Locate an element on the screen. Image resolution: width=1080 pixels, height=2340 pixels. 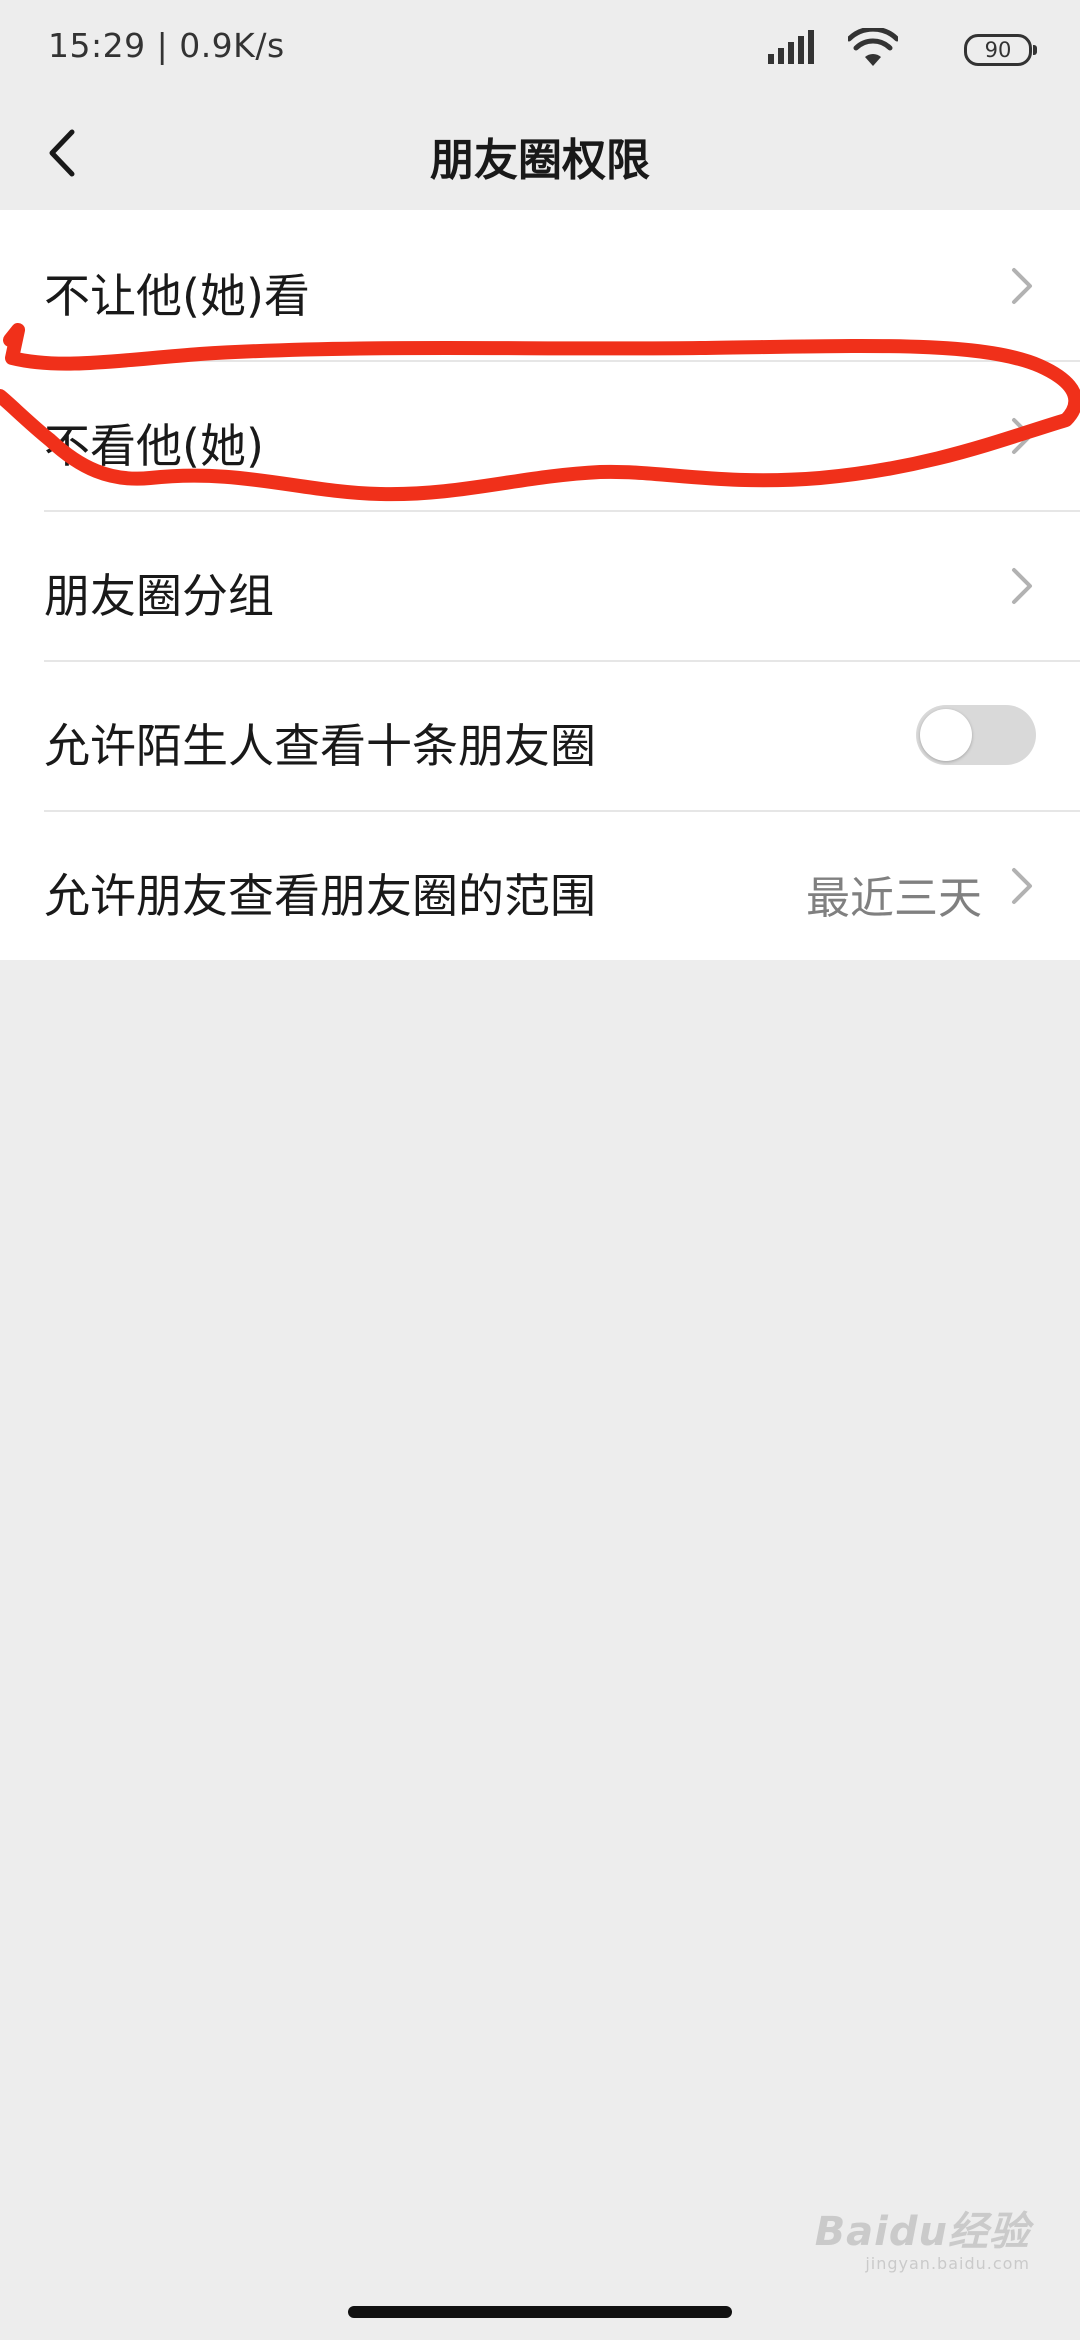
row-visible-range: 允许朋友查看朋友圈的范围 最近三天 is located at coordinates (540, 885).